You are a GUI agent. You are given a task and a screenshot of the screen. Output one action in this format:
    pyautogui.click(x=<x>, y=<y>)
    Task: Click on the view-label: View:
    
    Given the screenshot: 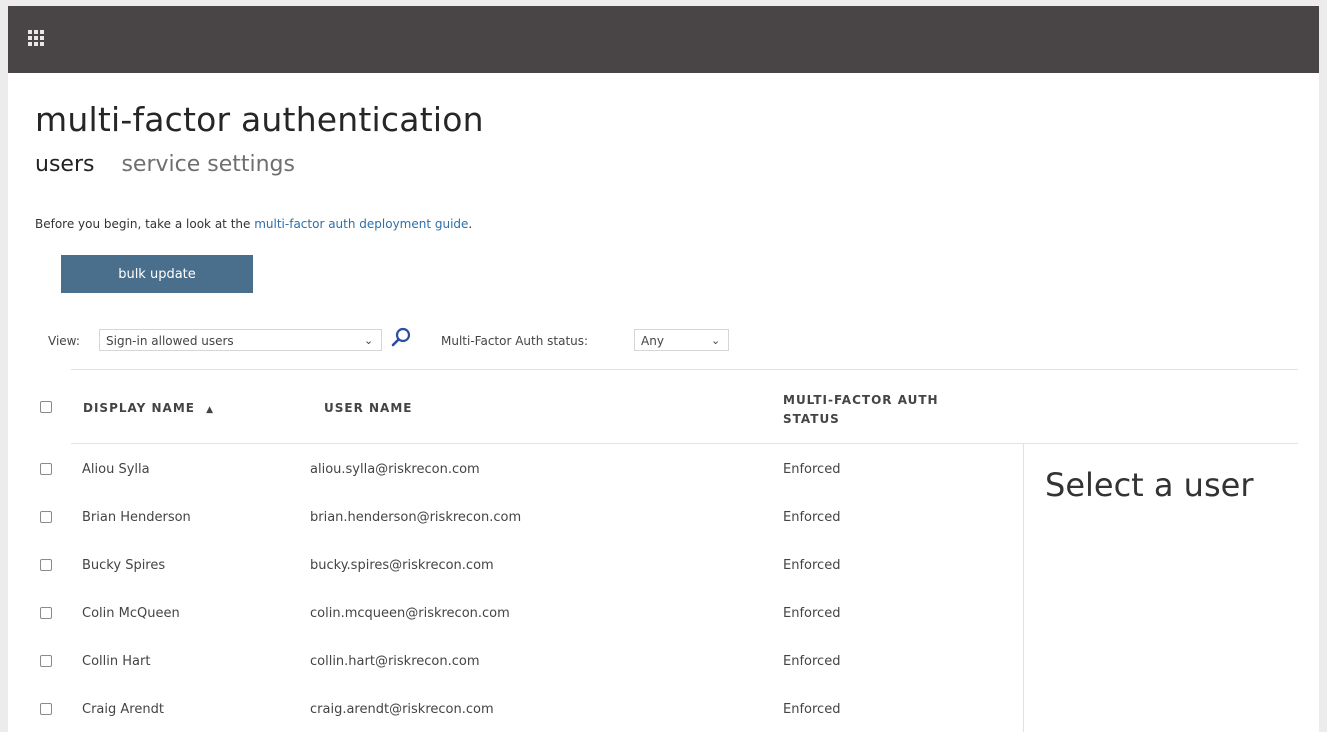 What is the action you would take?
    pyautogui.click(x=64, y=341)
    